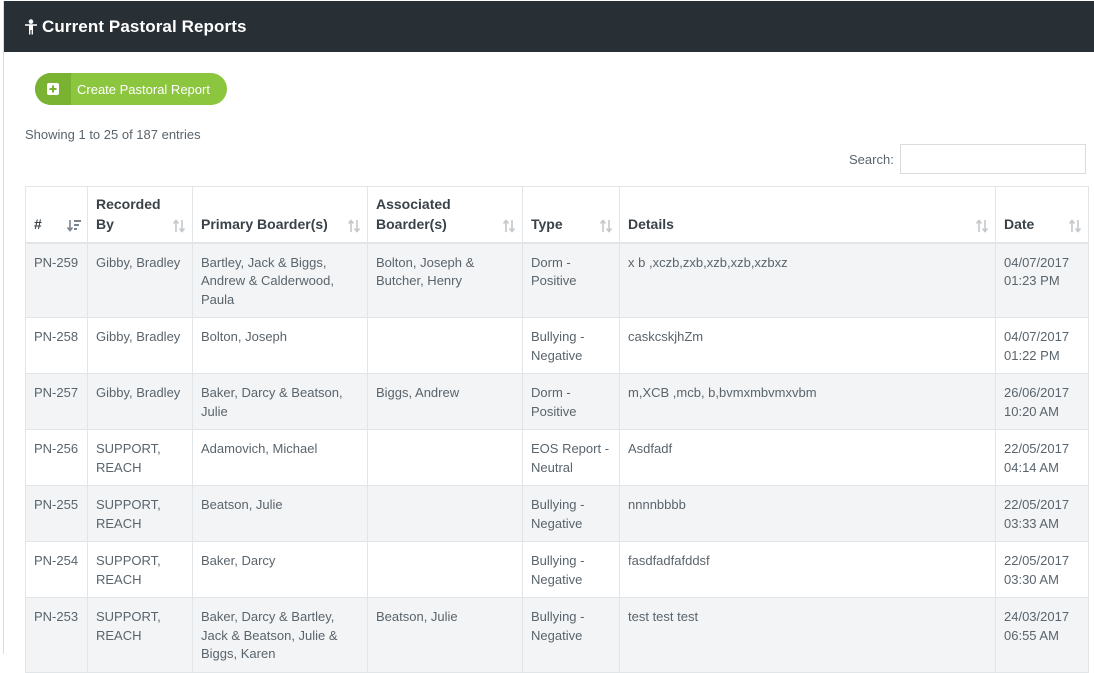 This screenshot has width=1094, height=673. I want to click on cell-id: PN-253, so click(56, 635).